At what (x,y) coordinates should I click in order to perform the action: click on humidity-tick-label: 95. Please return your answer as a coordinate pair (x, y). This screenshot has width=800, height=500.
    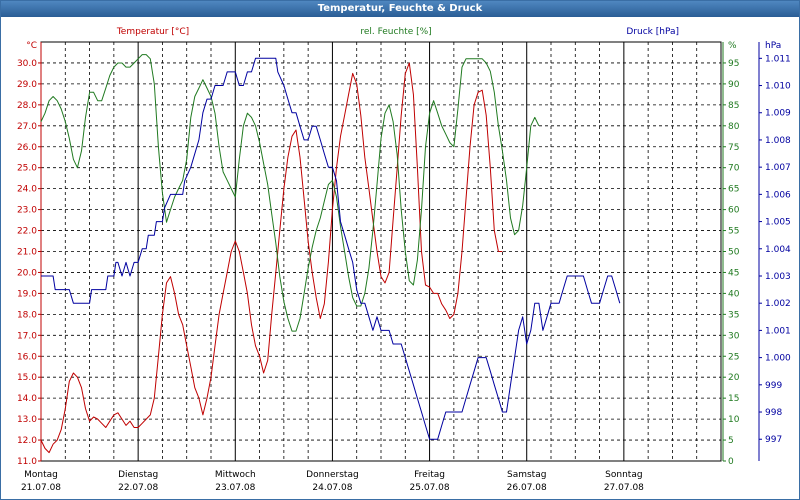
    Looking at the image, I should click on (733, 64).